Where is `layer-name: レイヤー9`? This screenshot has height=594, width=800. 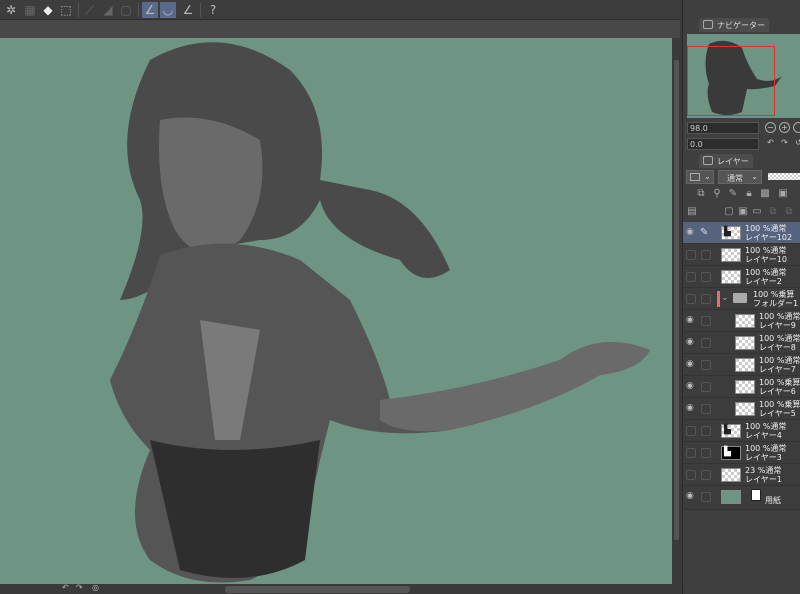
layer-name: レイヤー9 is located at coordinates (777, 325).